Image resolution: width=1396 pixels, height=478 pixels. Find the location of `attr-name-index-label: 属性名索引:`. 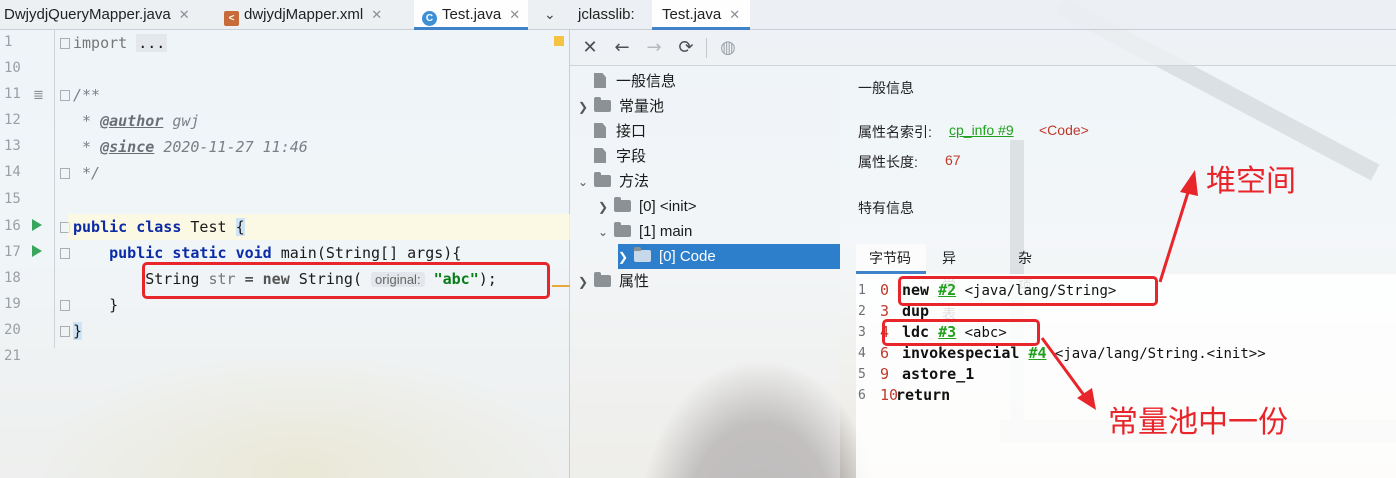

attr-name-index-label: 属性名索引: is located at coordinates (895, 132).